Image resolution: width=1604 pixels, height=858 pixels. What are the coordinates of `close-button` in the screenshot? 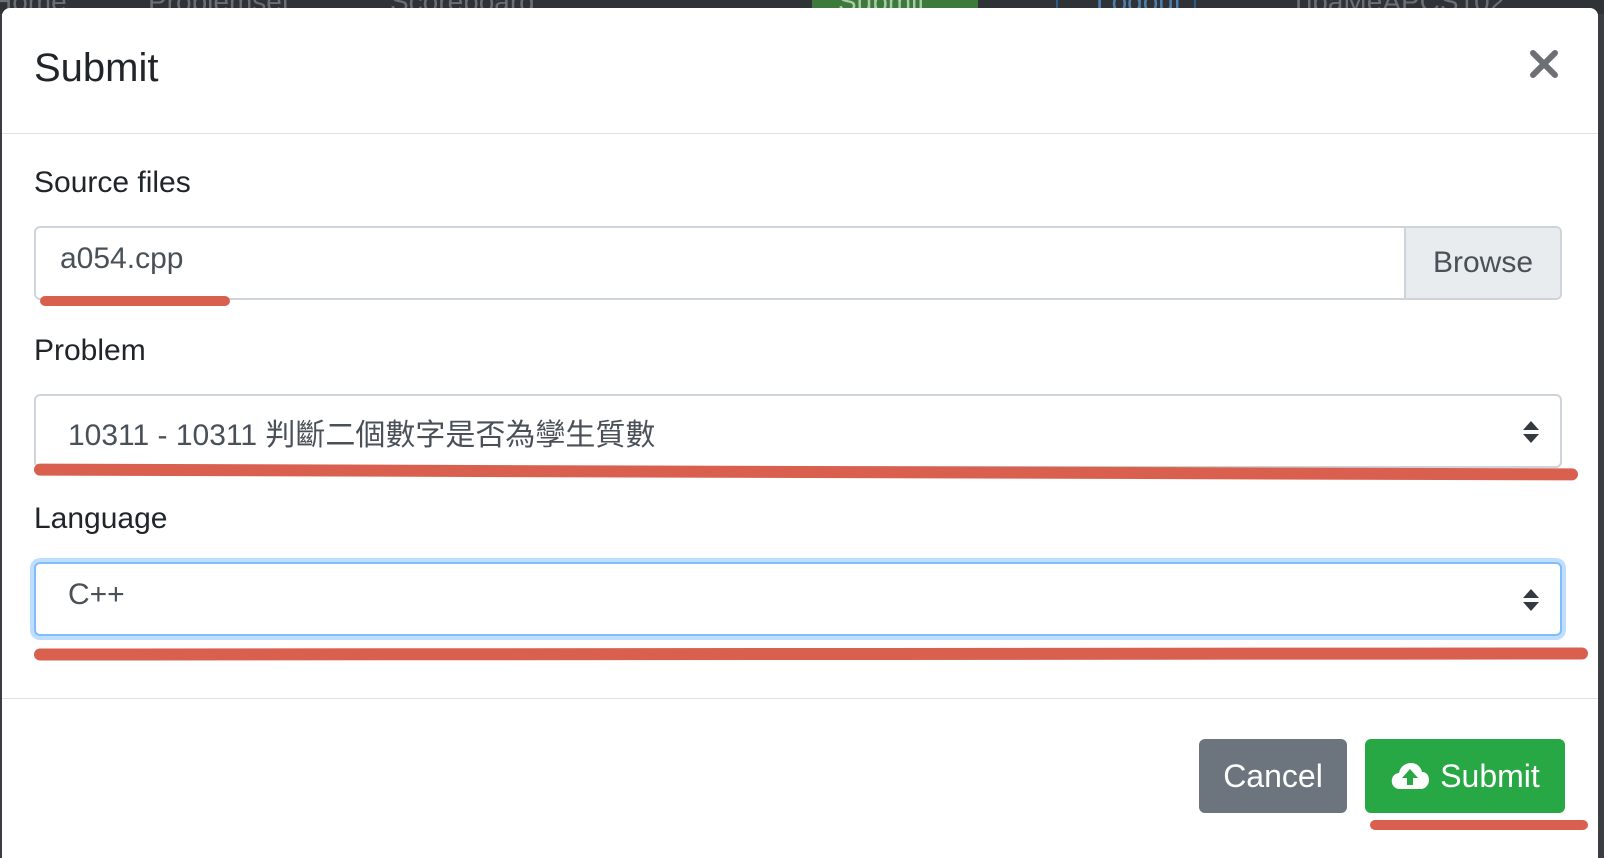 It's located at (1544, 64).